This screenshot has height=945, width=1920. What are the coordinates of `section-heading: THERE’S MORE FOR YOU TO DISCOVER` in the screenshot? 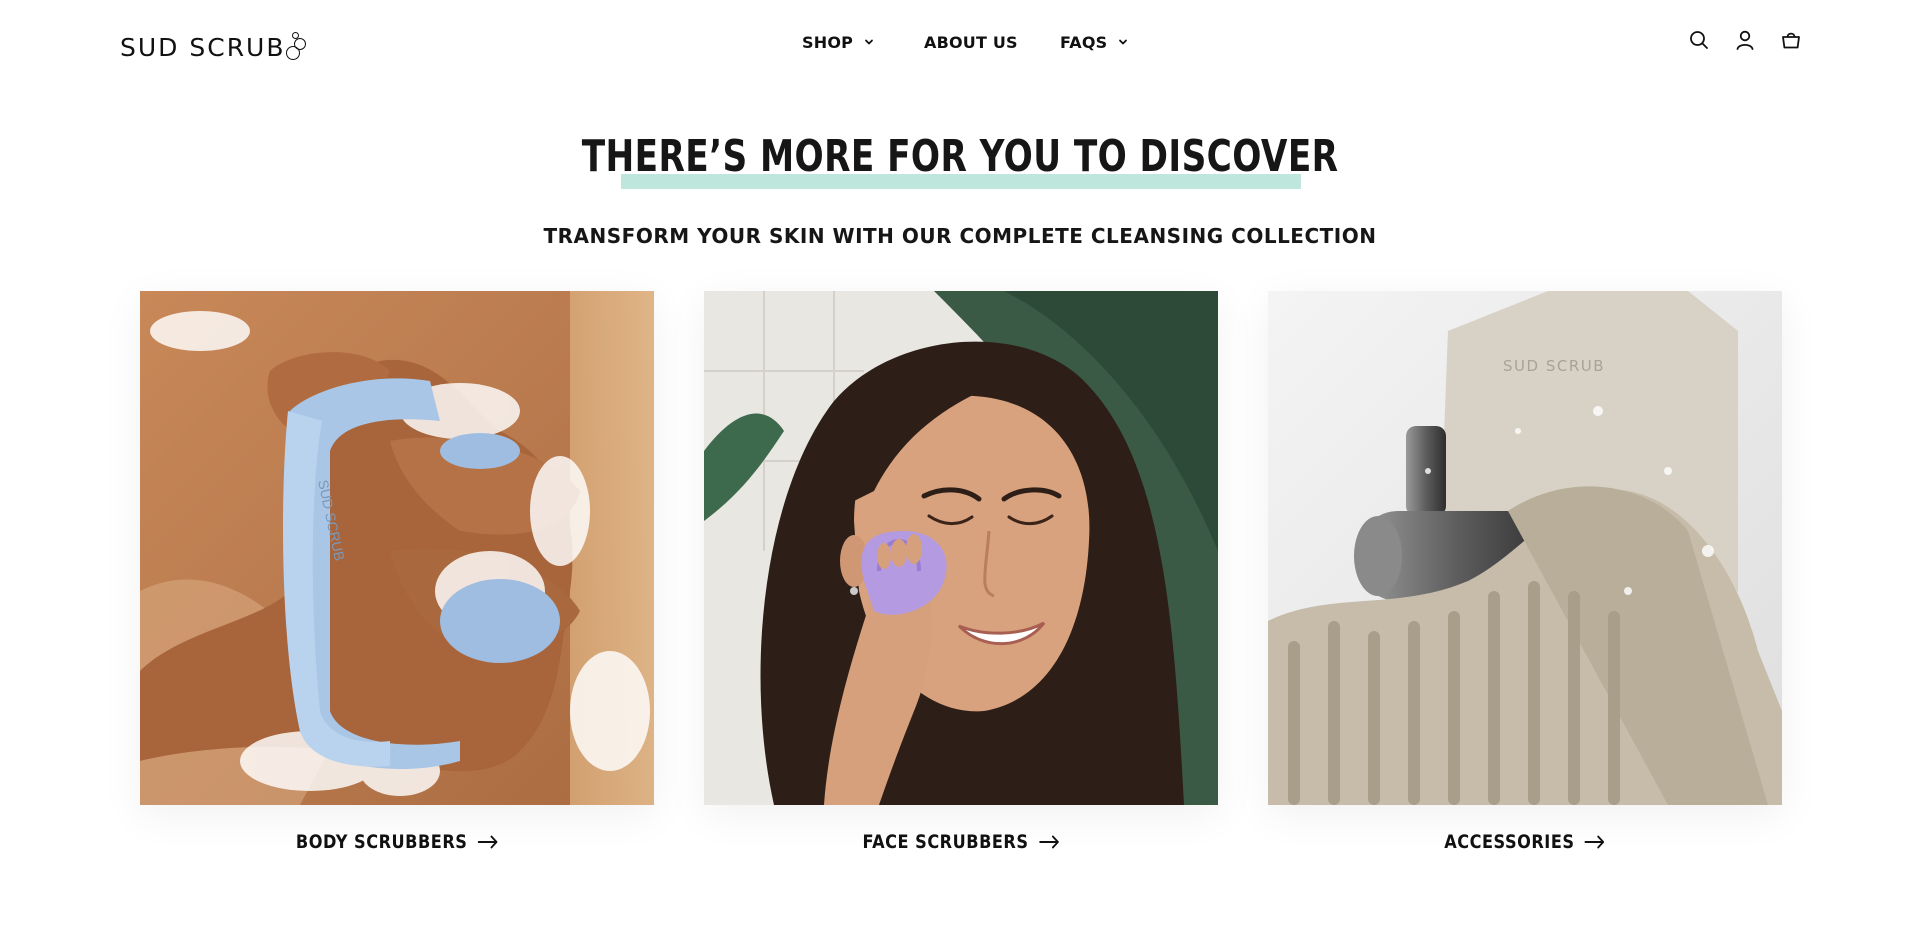 It's located at (960, 157).